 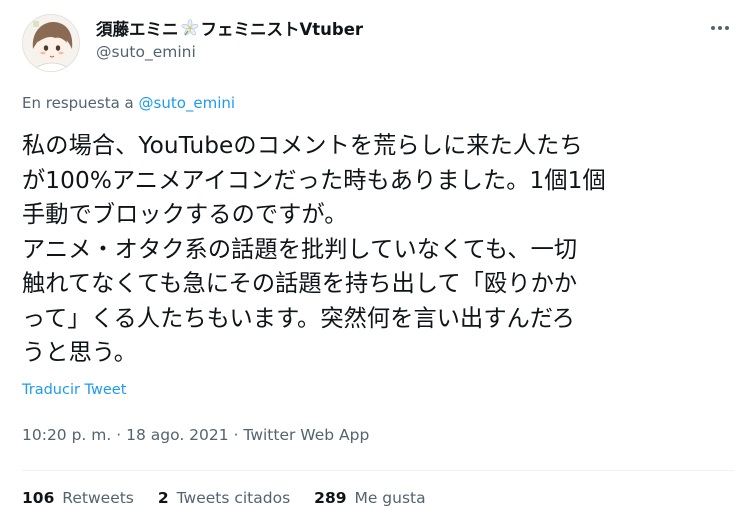 I want to click on tweet-text-line: が100%アニメアイコンだった時もありました。1個1個, so click(x=314, y=180).